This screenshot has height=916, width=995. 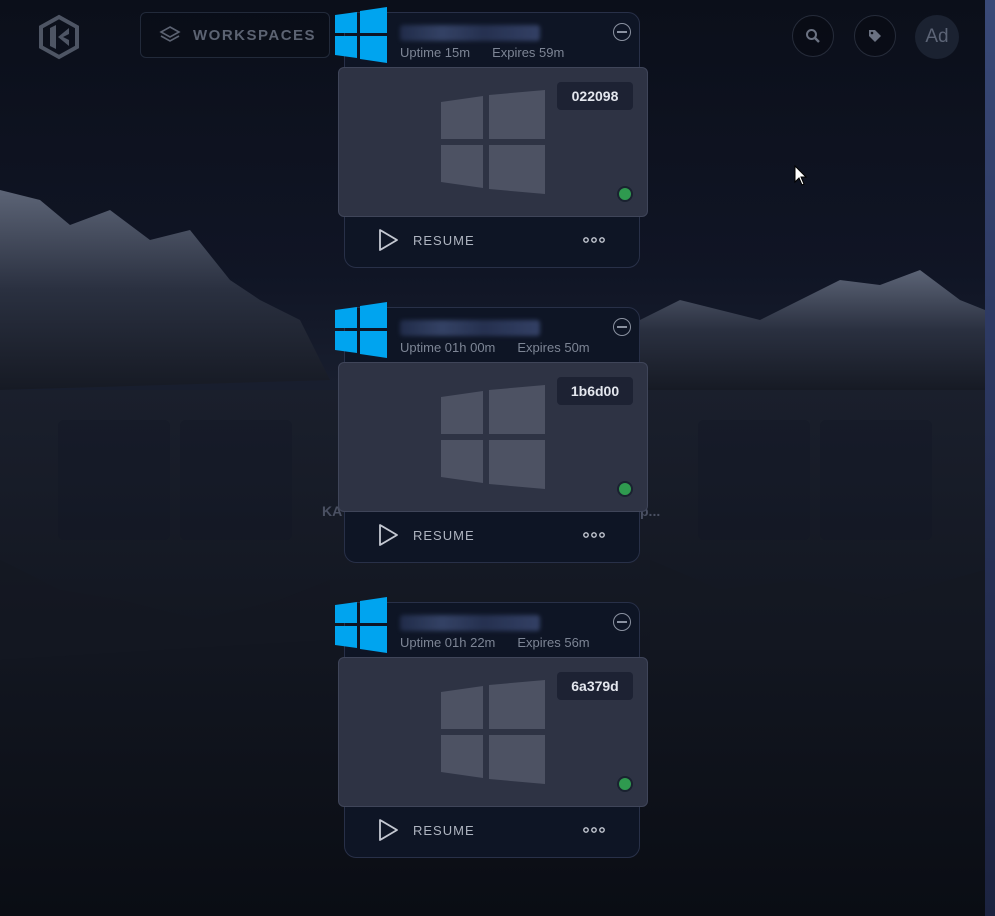 What do you see at coordinates (801, 175) in the screenshot?
I see `mouse-cursor-icon` at bounding box center [801, 175].